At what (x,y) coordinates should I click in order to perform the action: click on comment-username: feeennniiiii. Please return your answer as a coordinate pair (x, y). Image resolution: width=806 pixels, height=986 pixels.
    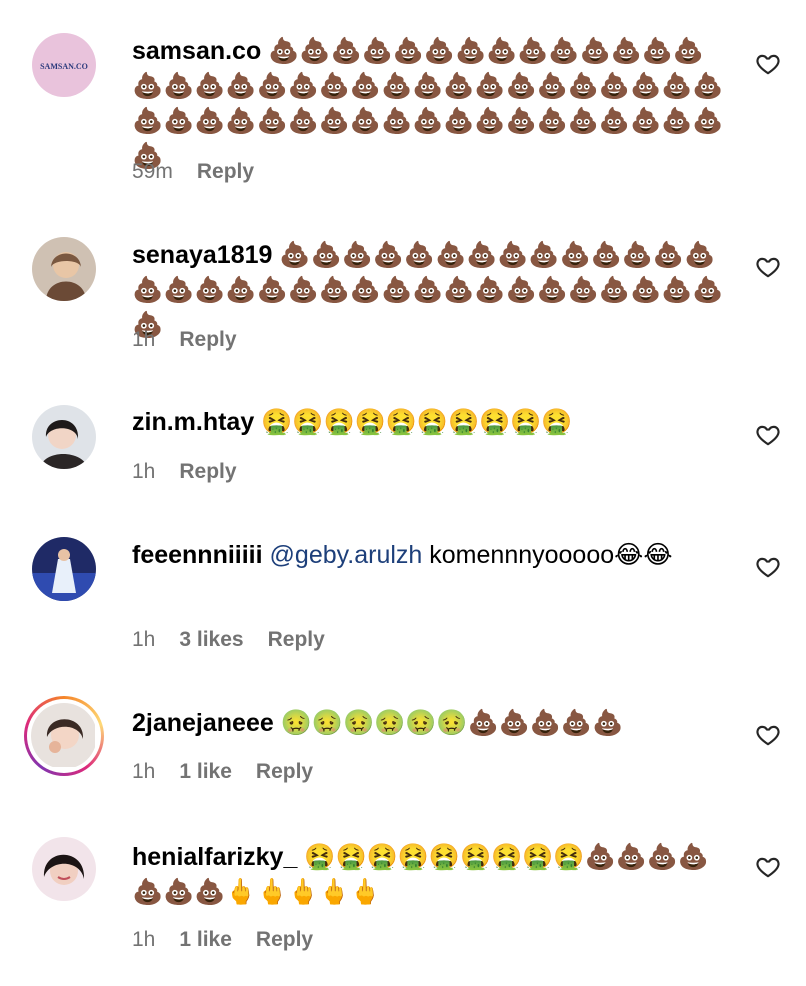
    Looking at the image, I should click on (197, 555).